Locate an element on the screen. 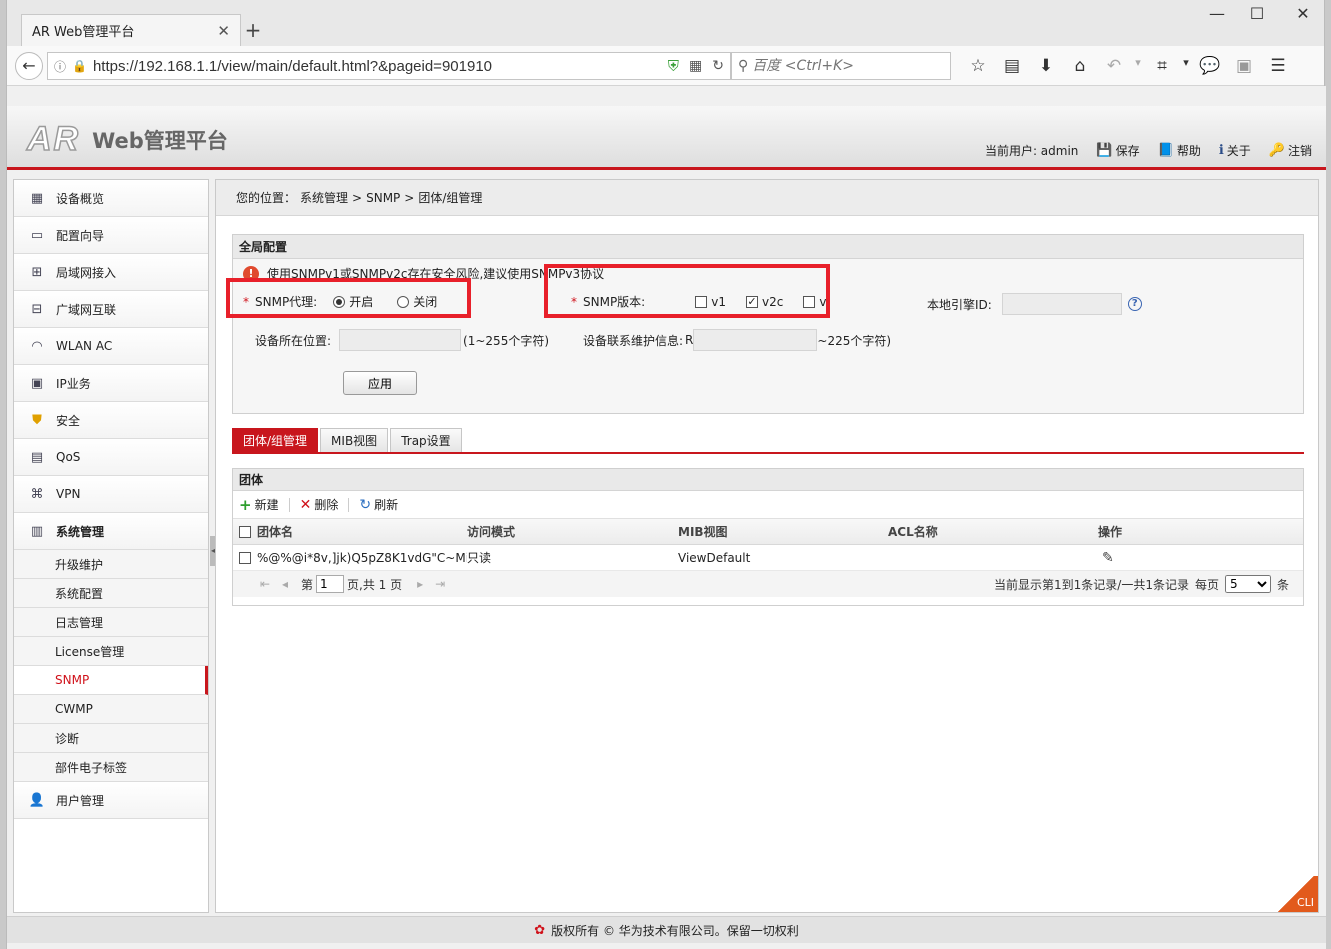 The image size is (1331, 949). location-input is located at coordinates (400, 340).